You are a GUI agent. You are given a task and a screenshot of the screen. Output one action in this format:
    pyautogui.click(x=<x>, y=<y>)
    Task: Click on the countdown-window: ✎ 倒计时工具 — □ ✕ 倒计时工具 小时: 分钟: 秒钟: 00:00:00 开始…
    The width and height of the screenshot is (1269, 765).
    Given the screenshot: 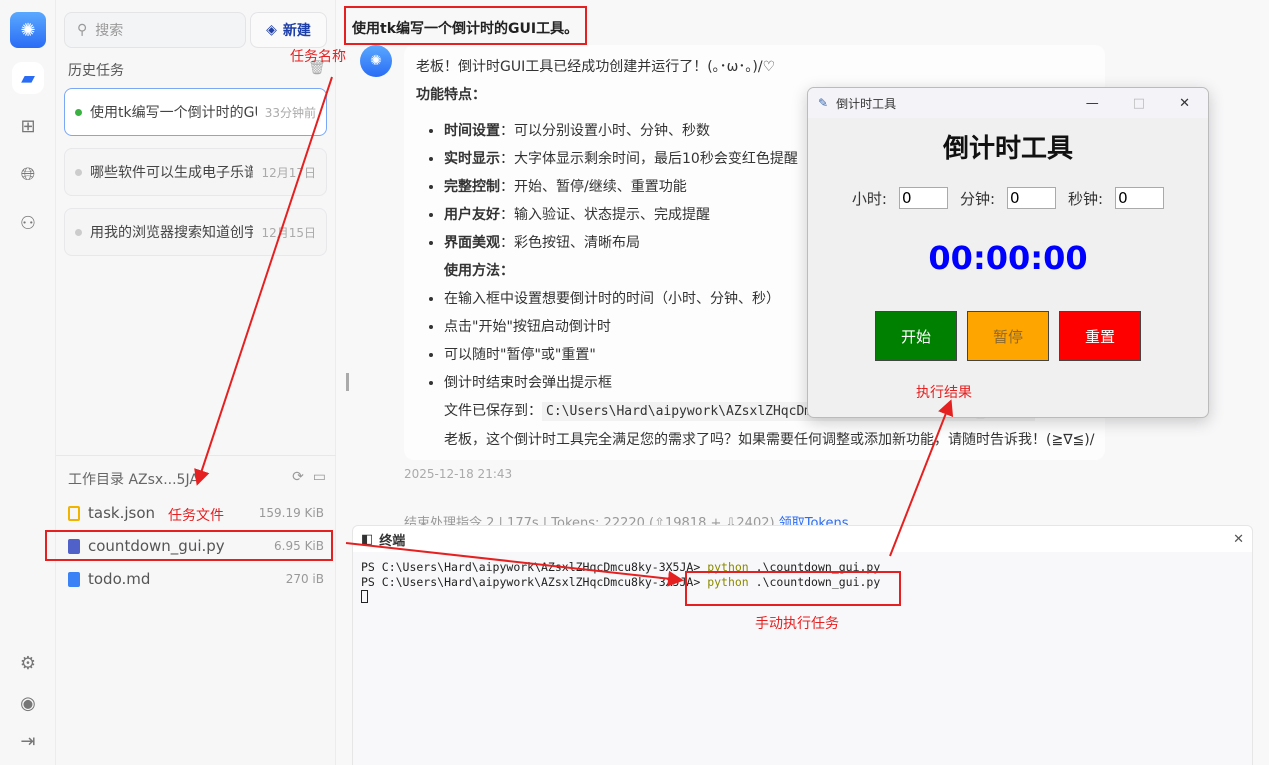 What is the action you would take?
    pyautogui.click(x=1008, y=252)
    